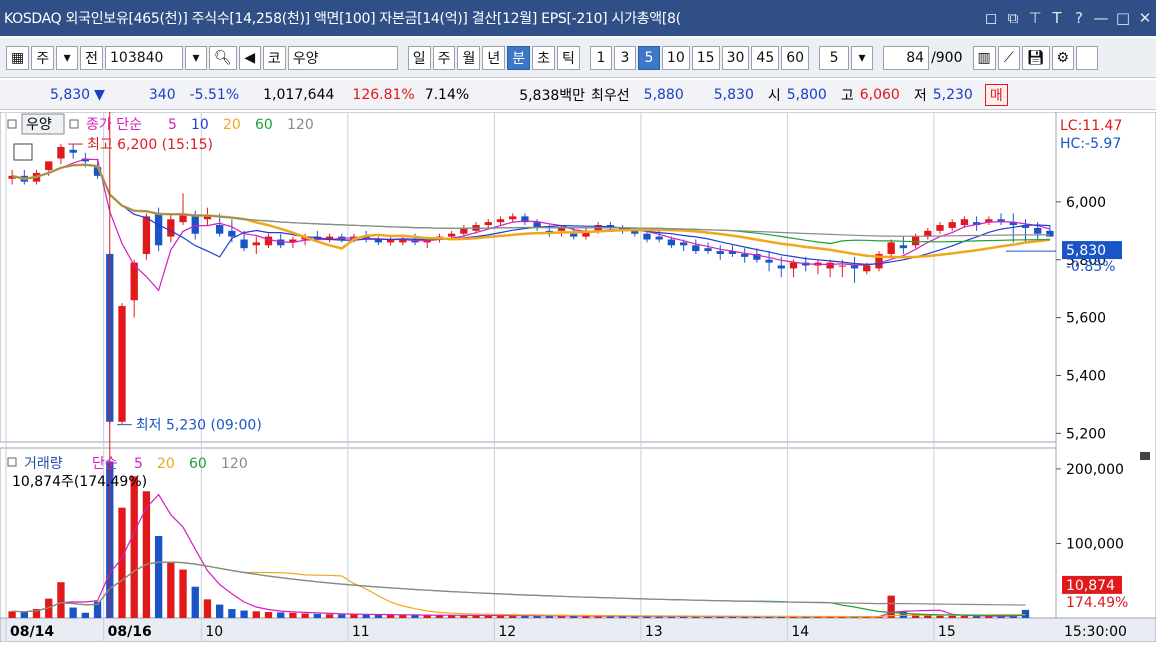 The width and height of the screenshot is (1156, 646). What do you see at coordinates (1035, 57) in the screenshot?
I see `save-icon: 💾︎` at bounding box center [1035, 57].